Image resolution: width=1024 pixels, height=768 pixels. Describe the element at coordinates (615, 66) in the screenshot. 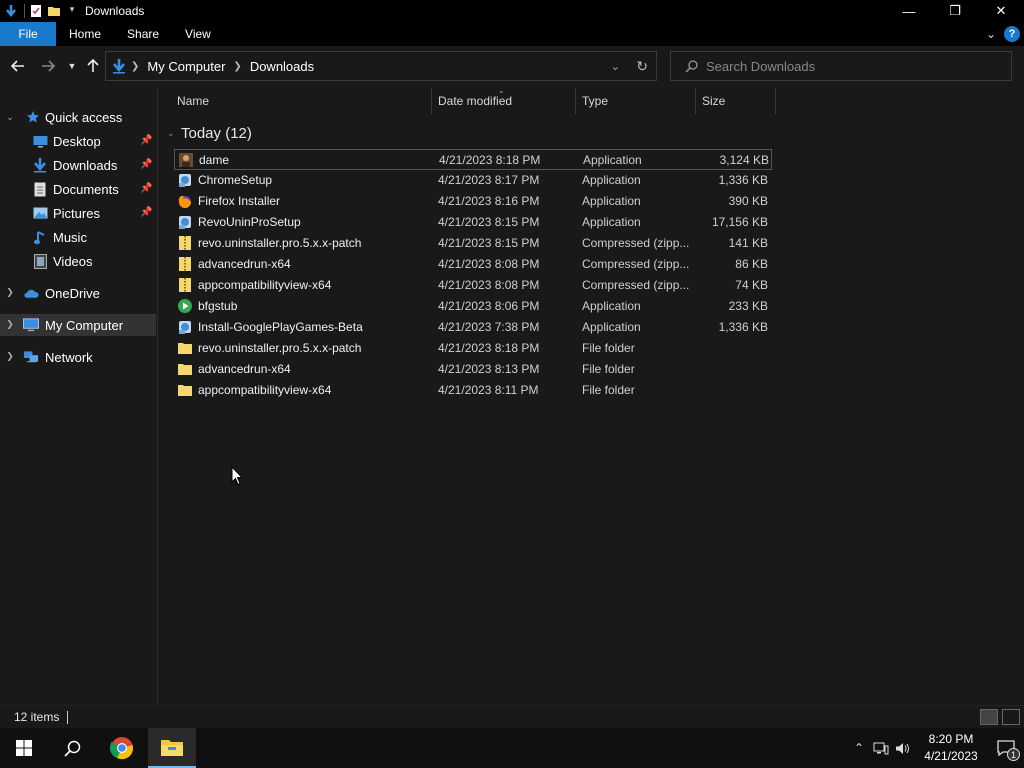

I see `address-history-dropdown-icon: ⌄` at that location.